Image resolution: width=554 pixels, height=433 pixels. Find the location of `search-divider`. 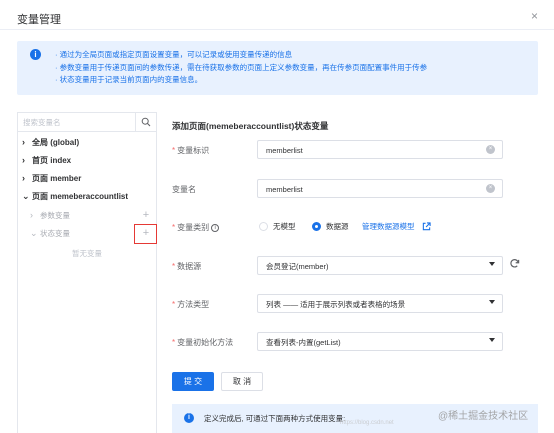

search-divider is located at coordinates (135, 122).